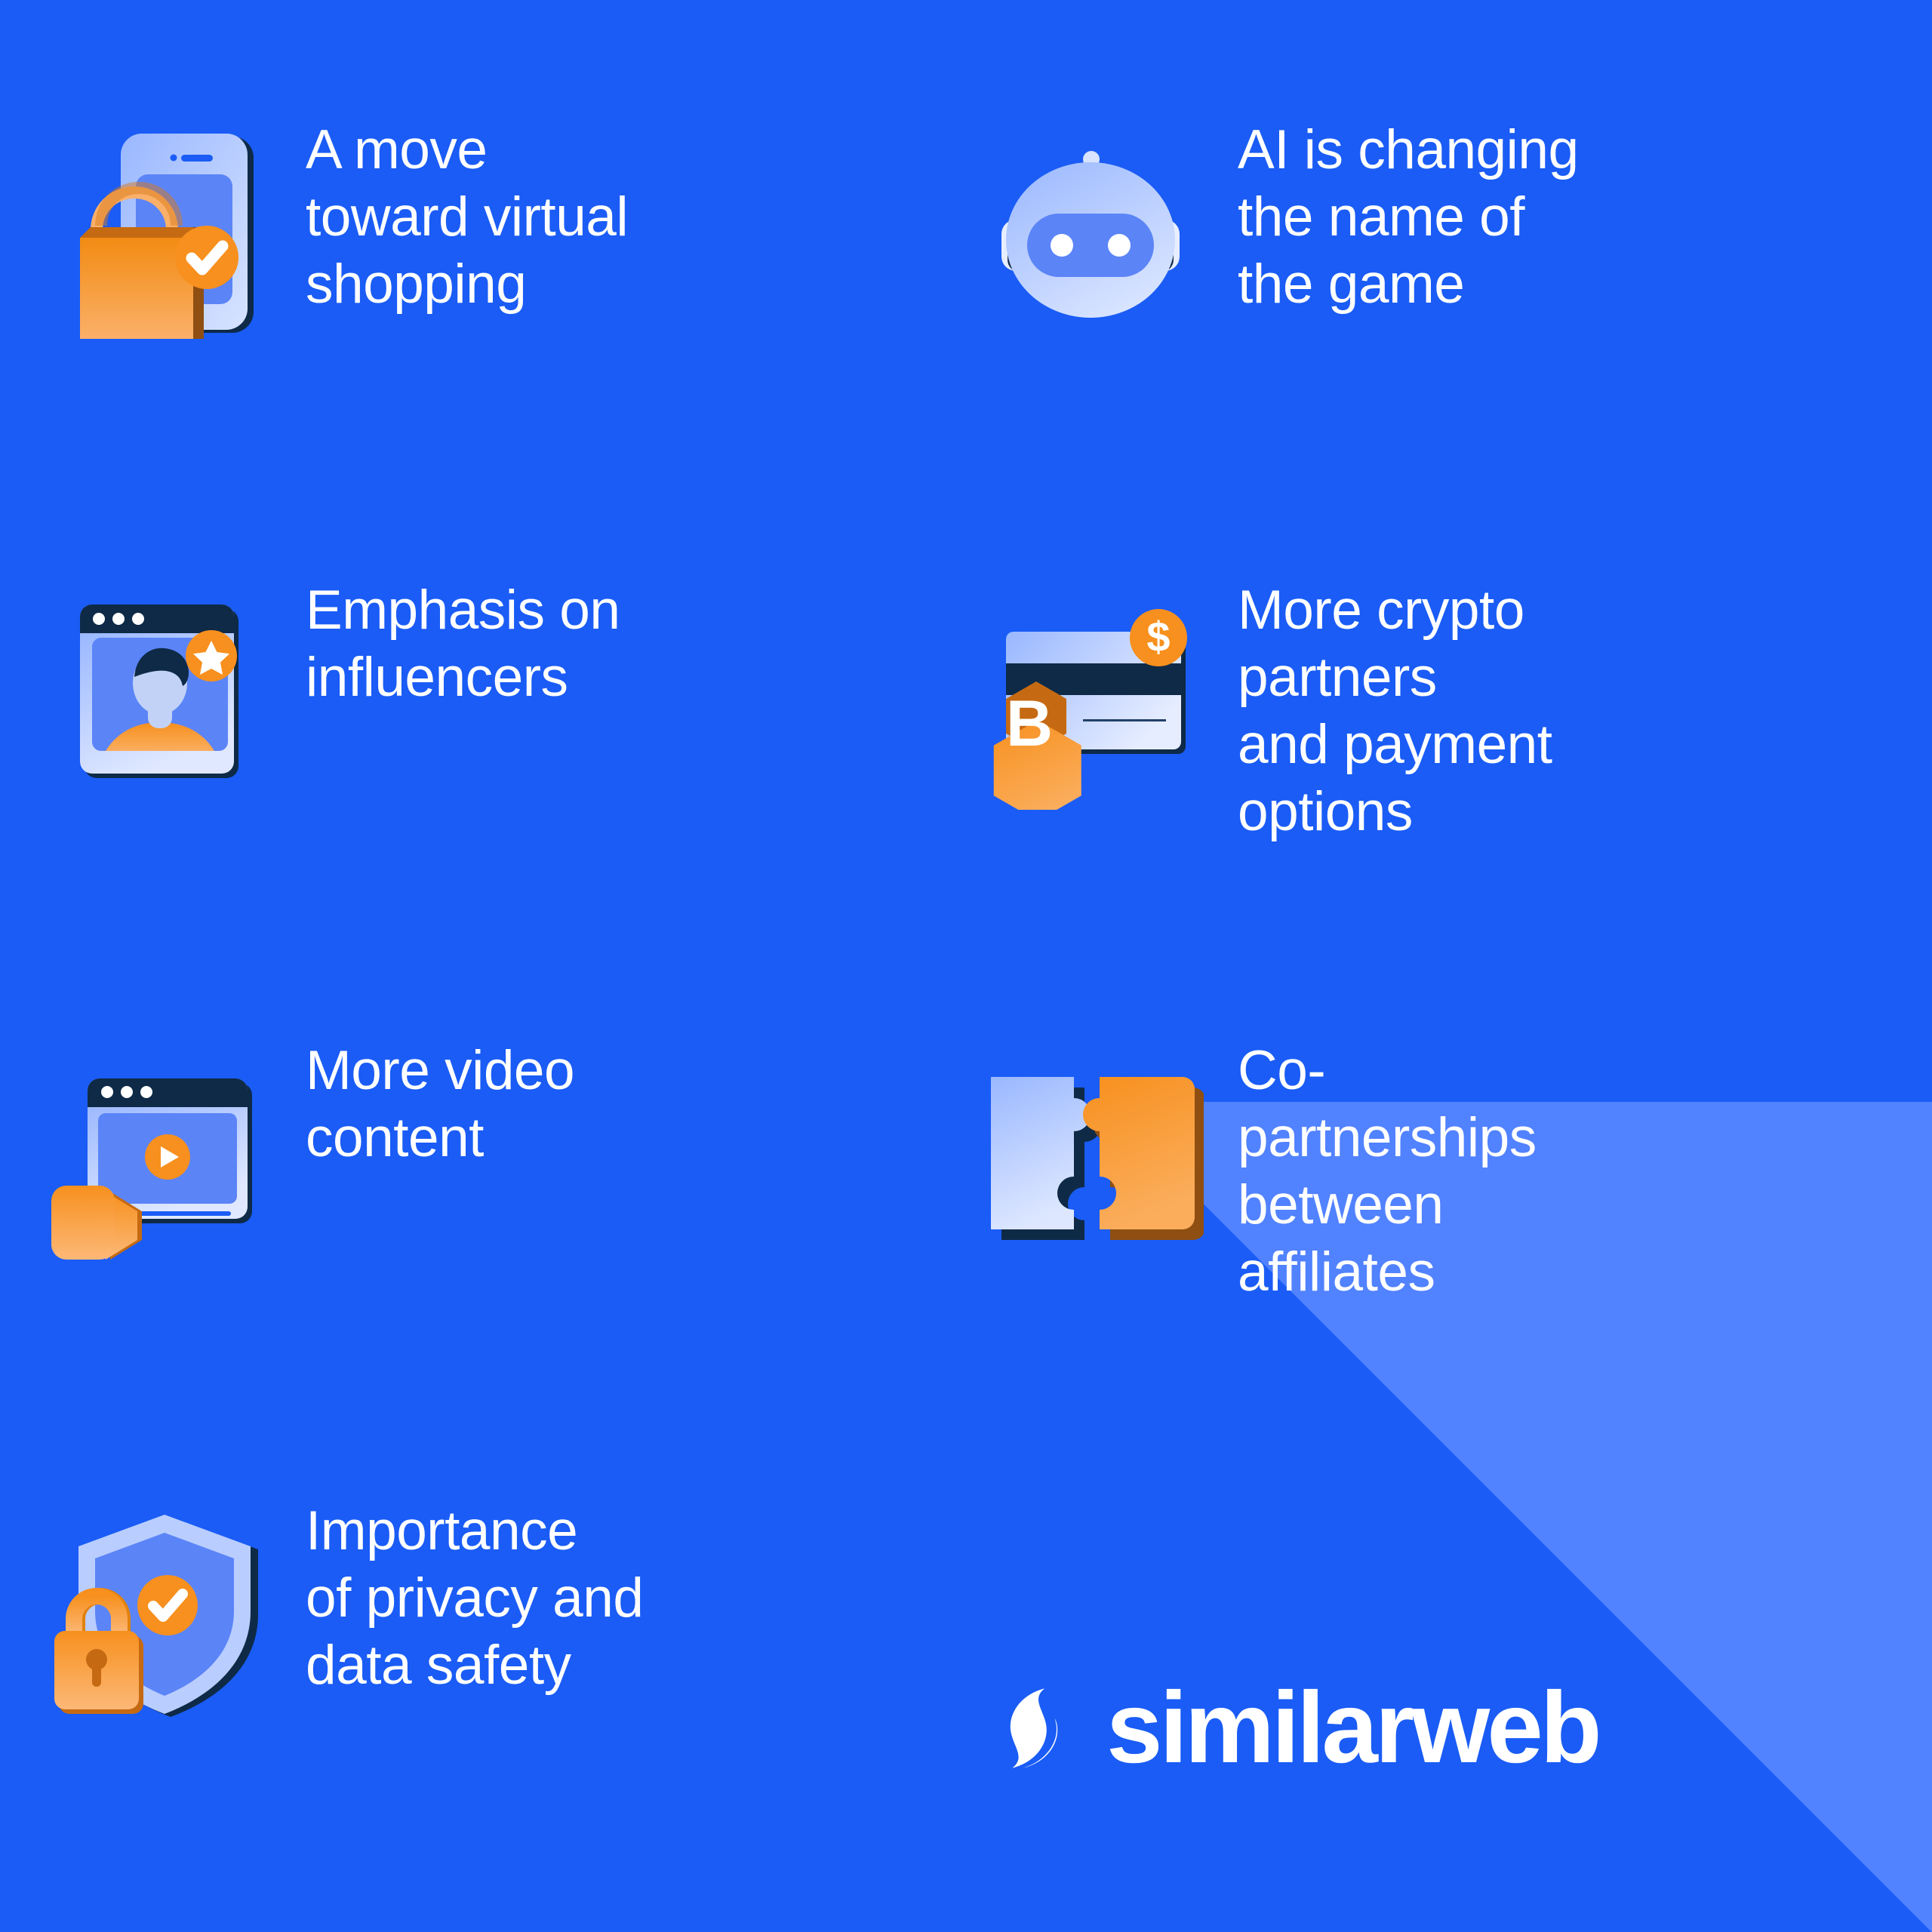  What do you see at coordinates (1090, 1156) in the screenshot?
I see `puzzle-pieces-icon` at bounding box center [1090, 1156].